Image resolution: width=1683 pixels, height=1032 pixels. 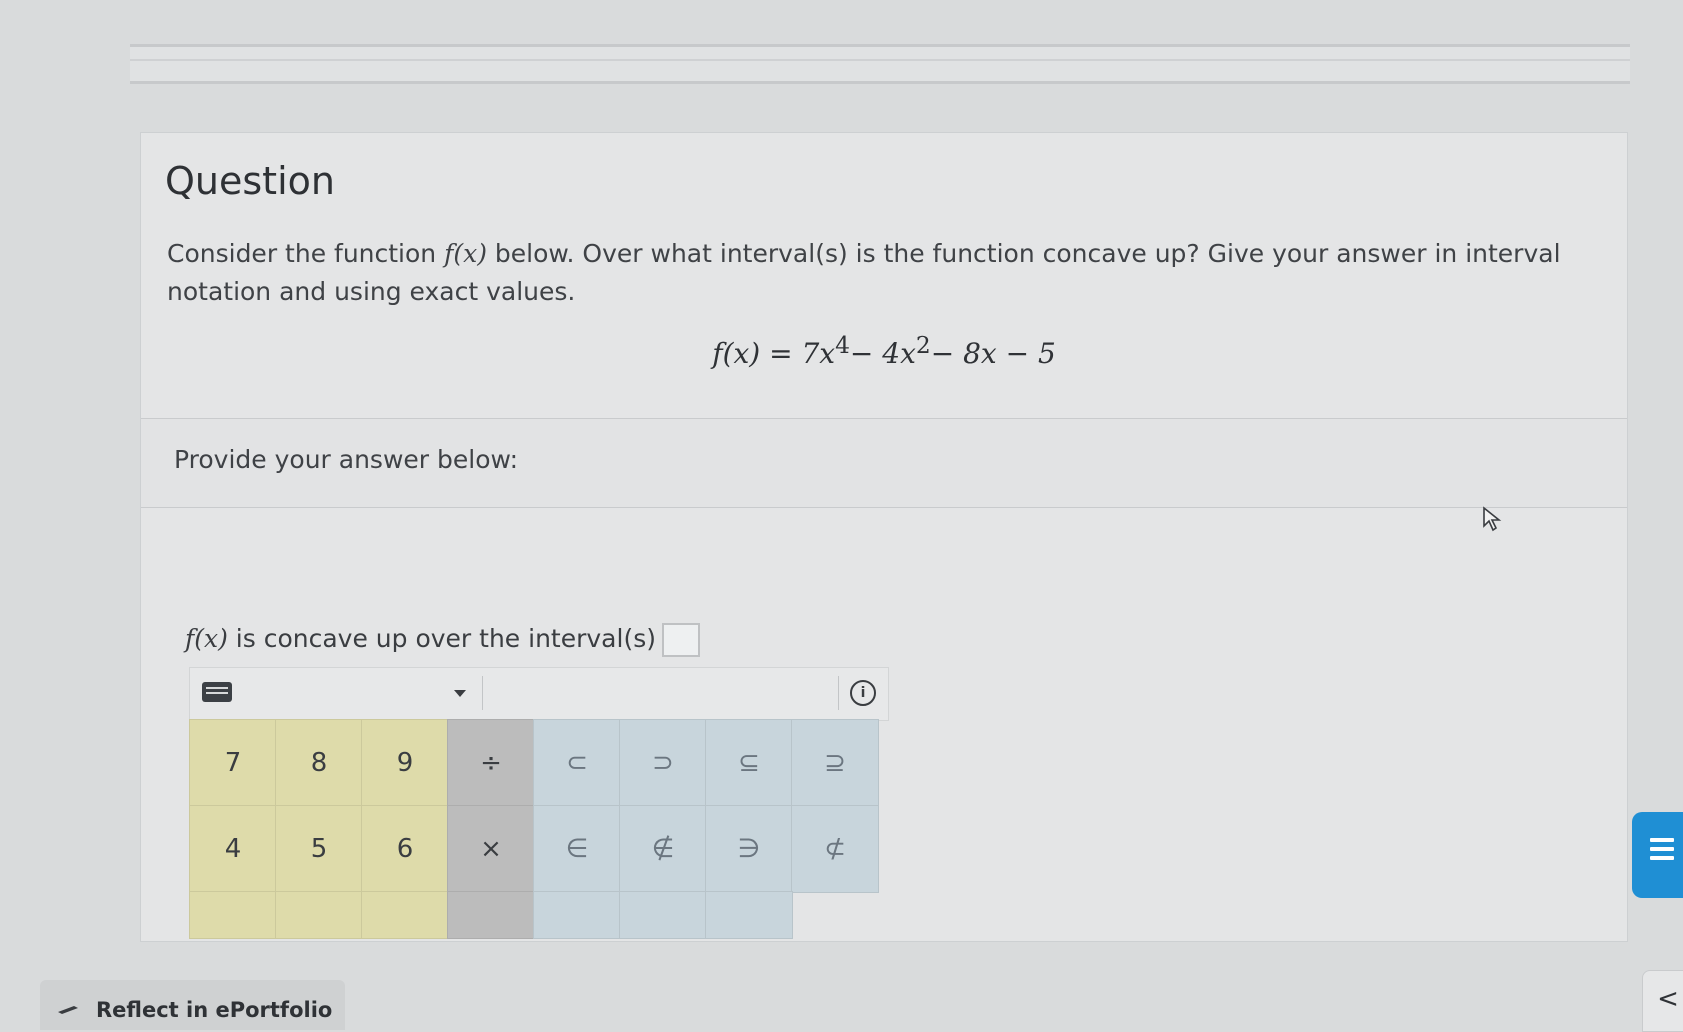 I want to click on collapse-arrow-button: <, so click(x=1662, y=1001).